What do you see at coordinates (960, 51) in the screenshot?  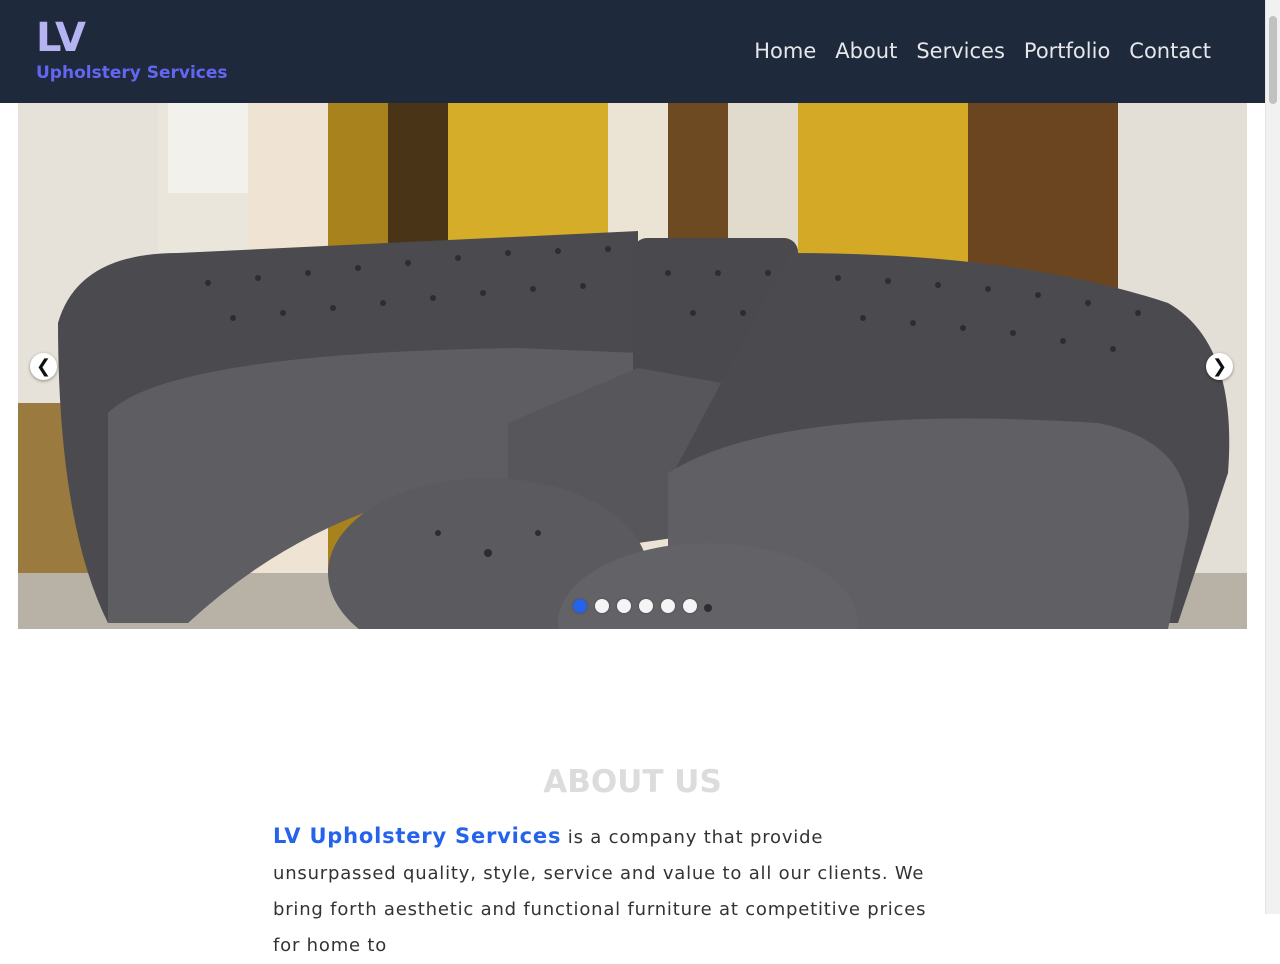 I see `nav-services: Services` at bounding box center [960, 51].